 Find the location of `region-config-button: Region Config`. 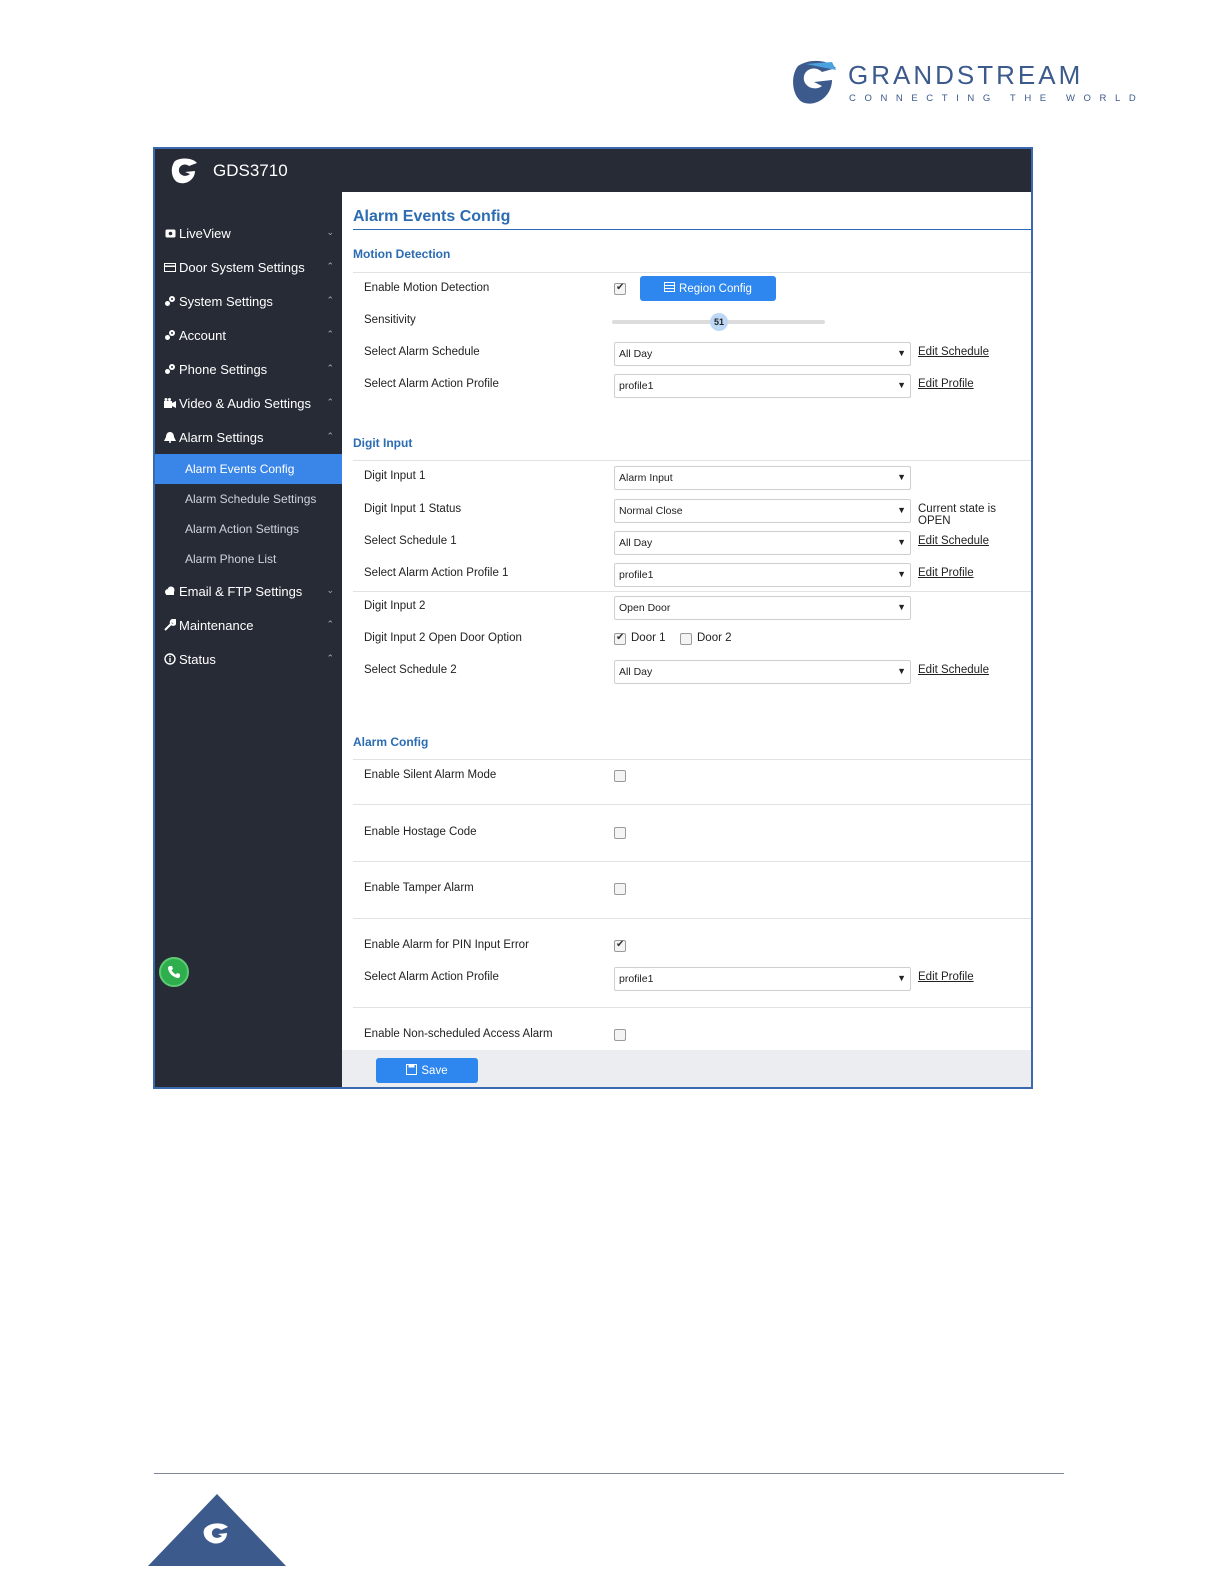

region-config-button: Region Config is located at coordinates (708, 288).